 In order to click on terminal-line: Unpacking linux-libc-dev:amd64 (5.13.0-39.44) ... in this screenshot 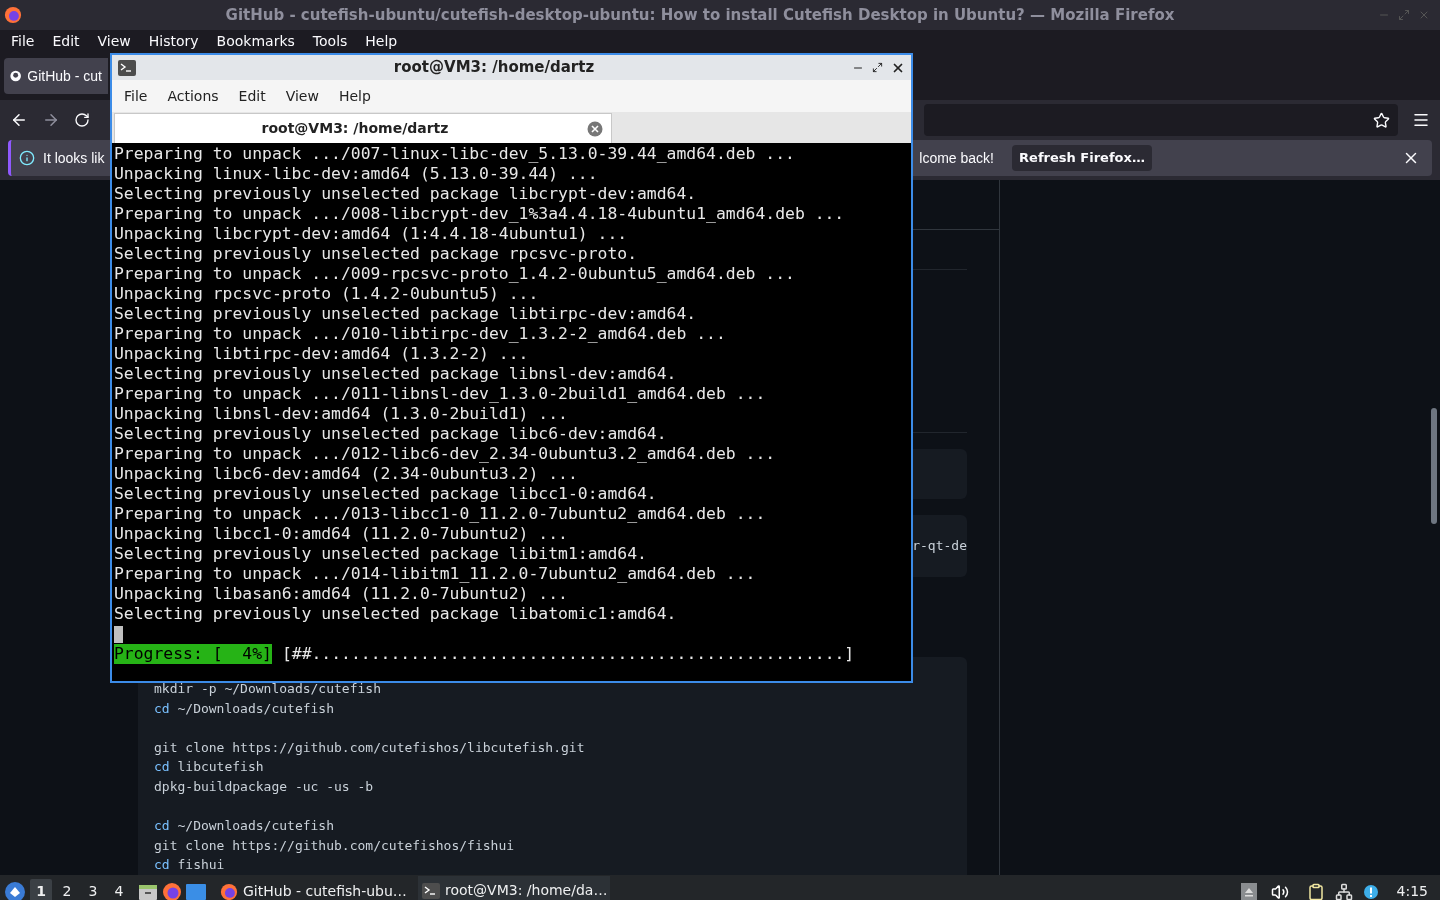, I will do `click(356, 174)`.